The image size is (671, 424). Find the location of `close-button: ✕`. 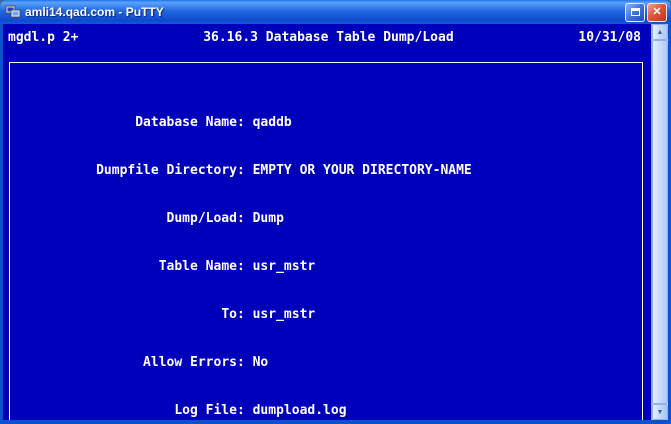

close-button: ✕ is located at coordinates (657, 12).